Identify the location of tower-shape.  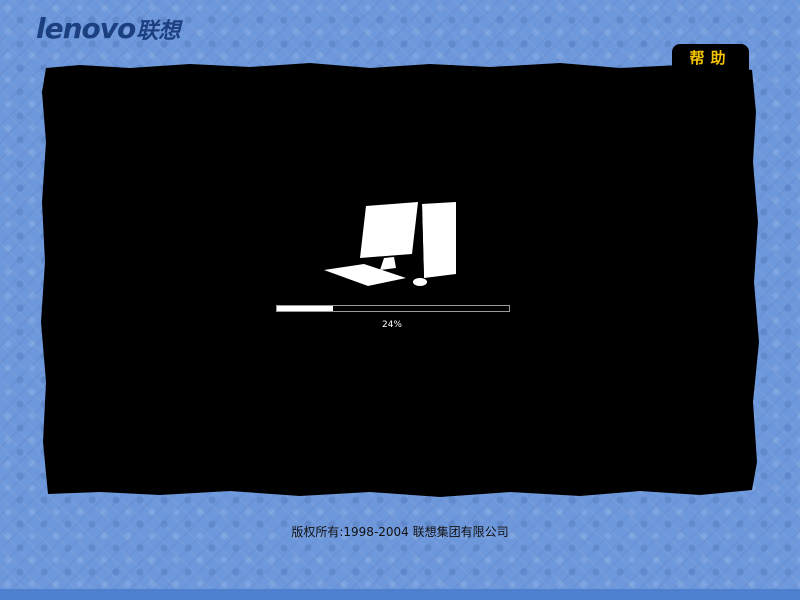
(439, 240).